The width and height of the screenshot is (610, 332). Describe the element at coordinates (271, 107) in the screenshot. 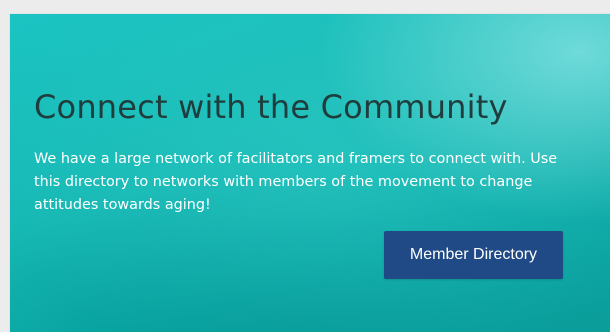

I see `hero-title: Connect with the Community` at that location.